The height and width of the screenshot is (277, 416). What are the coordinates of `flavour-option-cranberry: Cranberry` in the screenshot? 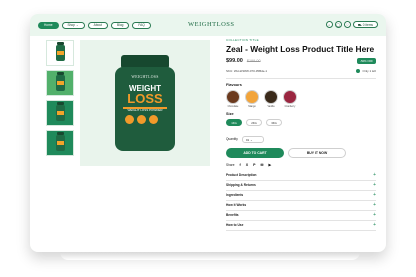 It's located at (290, 98).